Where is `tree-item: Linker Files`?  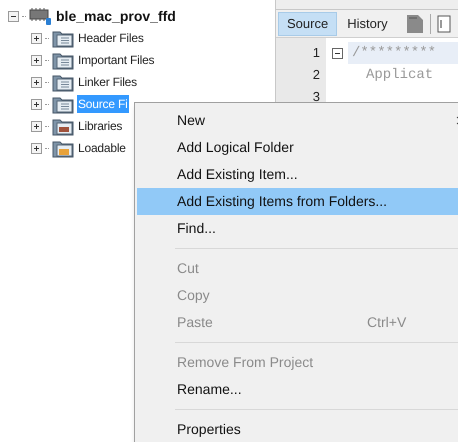 tree-item: Linker Files is located at coordinates (107, 82).